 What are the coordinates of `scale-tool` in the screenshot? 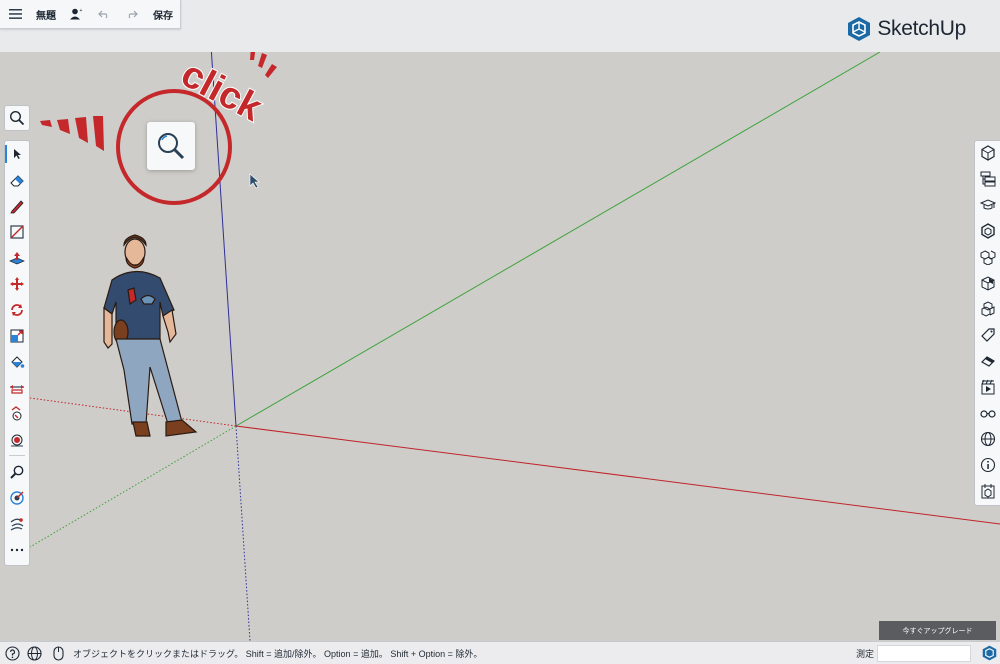 It's located at (17, 336).